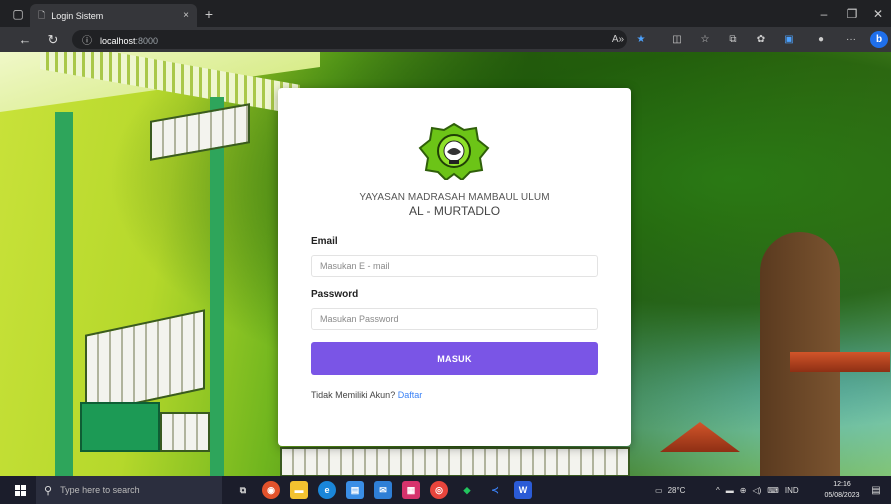 This screenshot has width=891, height=504. What do you see at coordinates (773, 490) in the screenshot?
I see `keyboard-icon: ⌨` at bounding box center [773, 490].